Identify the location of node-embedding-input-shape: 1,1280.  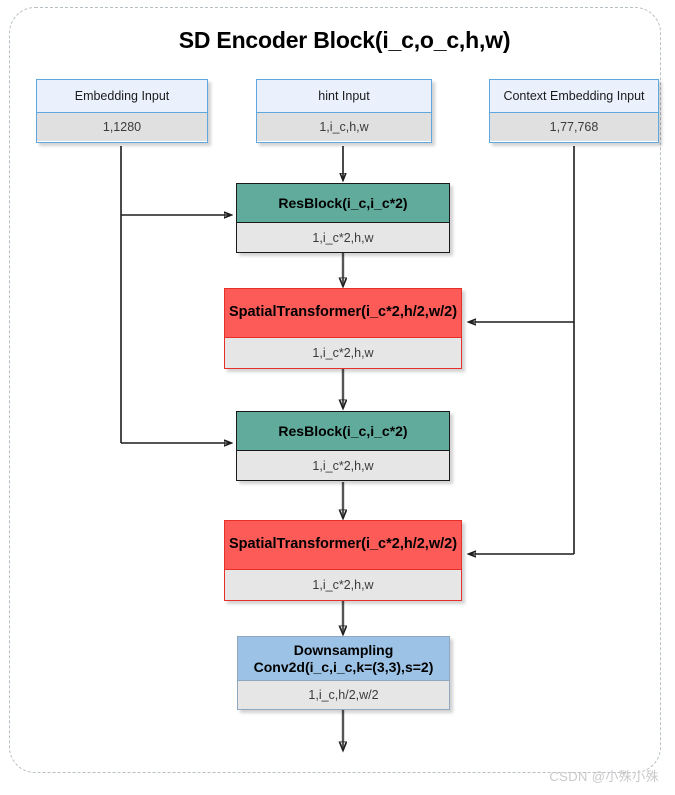
(122, 127).